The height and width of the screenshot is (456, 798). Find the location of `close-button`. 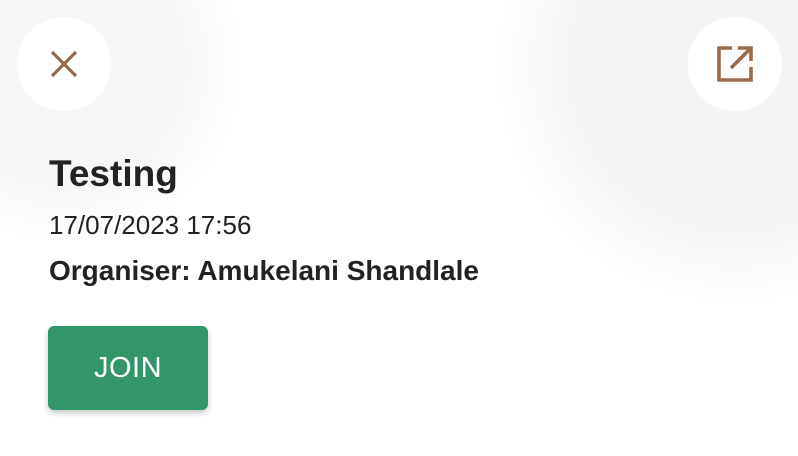

close-button is located at coordinates (64, 64).